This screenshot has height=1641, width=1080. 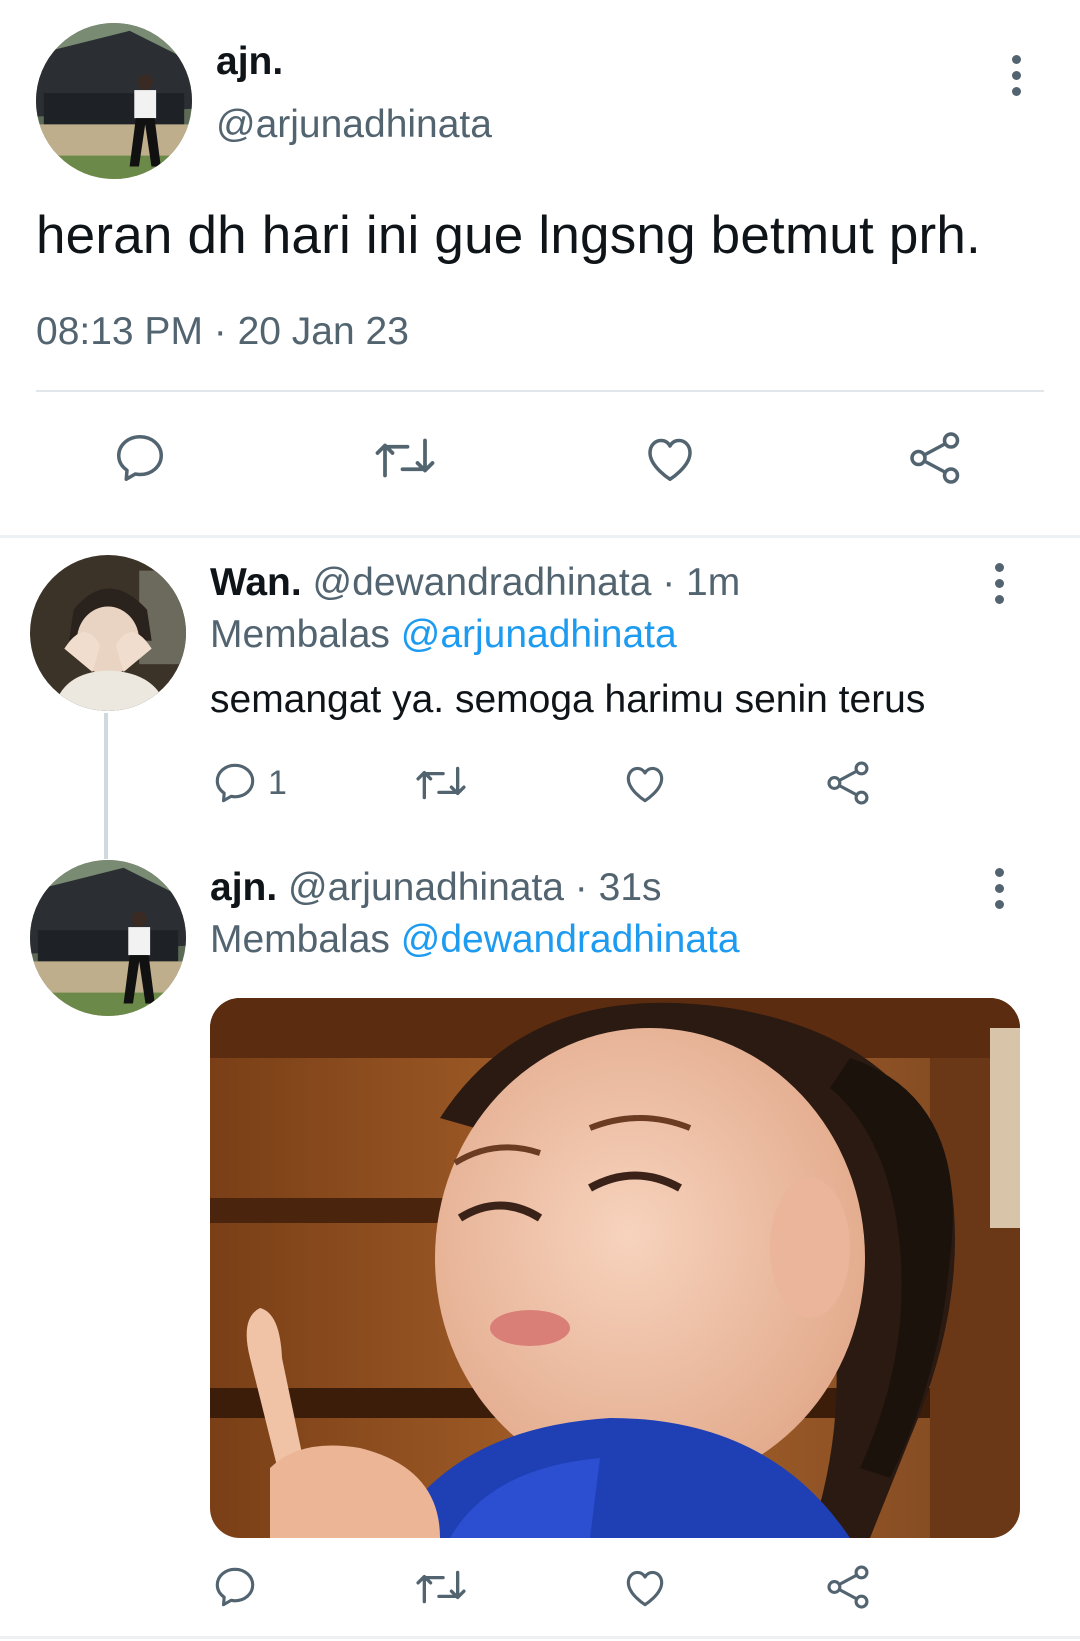 I want to click on reply-header: Wan. @dewandradhinata · 1m, so click(x=475, y=583).